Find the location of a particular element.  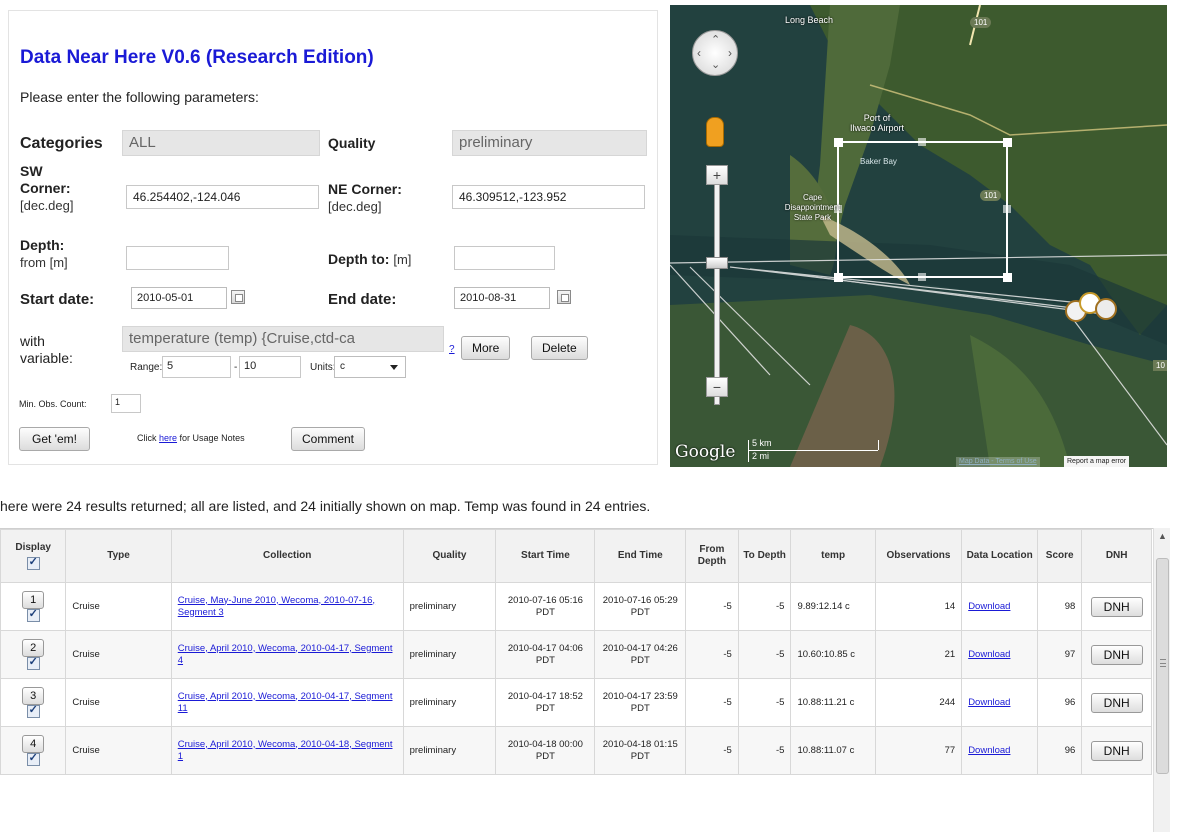

sw-corner-label: SW Corner: [dec.deg] is located at coordinates (47, 188).